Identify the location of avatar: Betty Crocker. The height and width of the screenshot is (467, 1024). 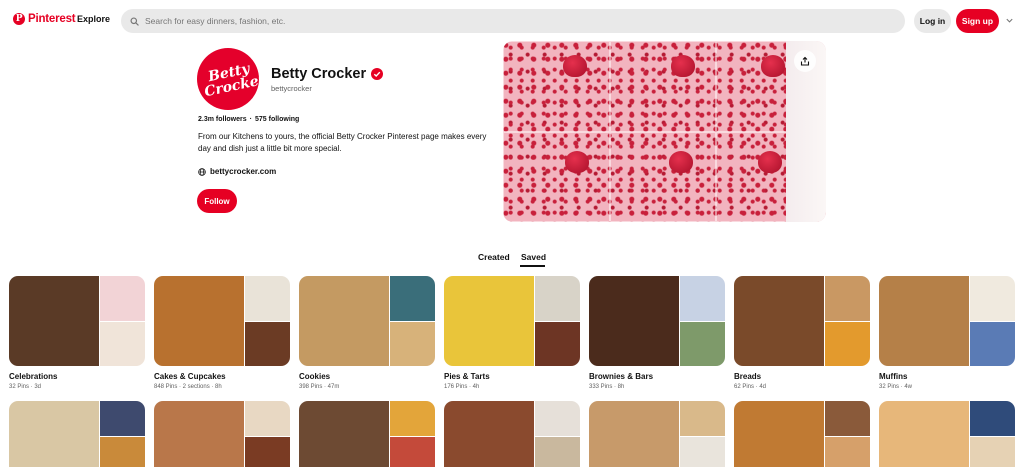
(228, 79).